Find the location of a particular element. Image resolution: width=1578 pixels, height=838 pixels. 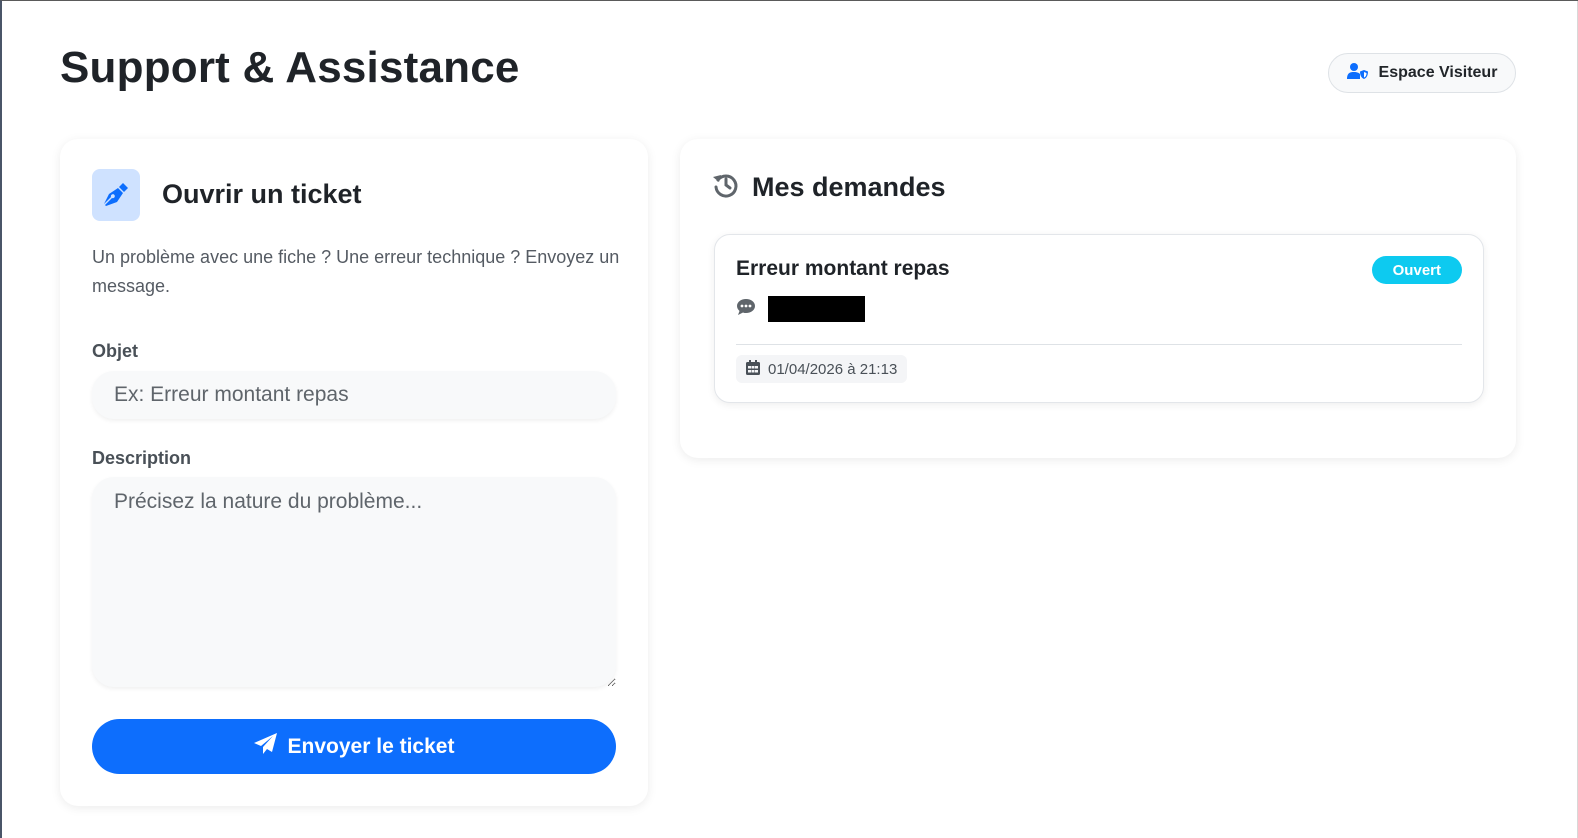

send-ticket-label: Envoyer le ticket is located at coordinates (371, 746).